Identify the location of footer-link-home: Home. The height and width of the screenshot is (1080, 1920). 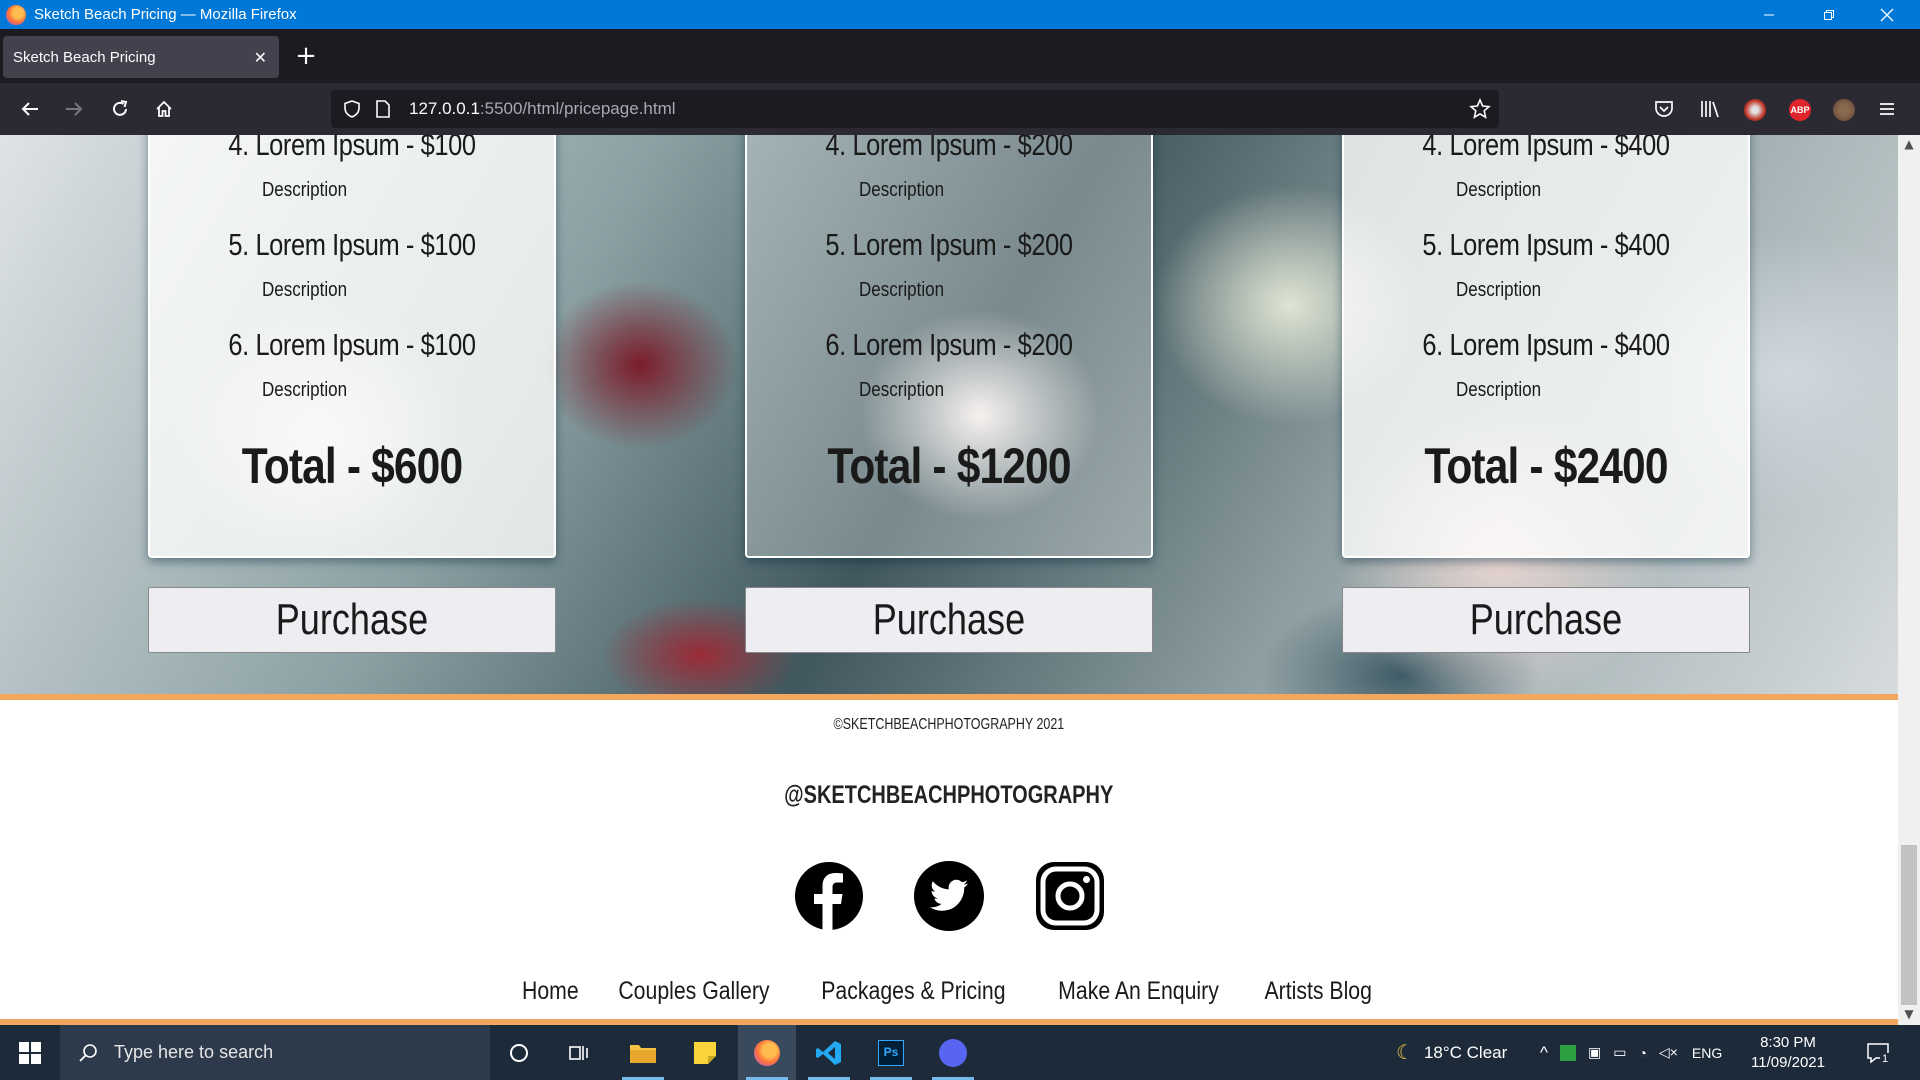
(550, 991).